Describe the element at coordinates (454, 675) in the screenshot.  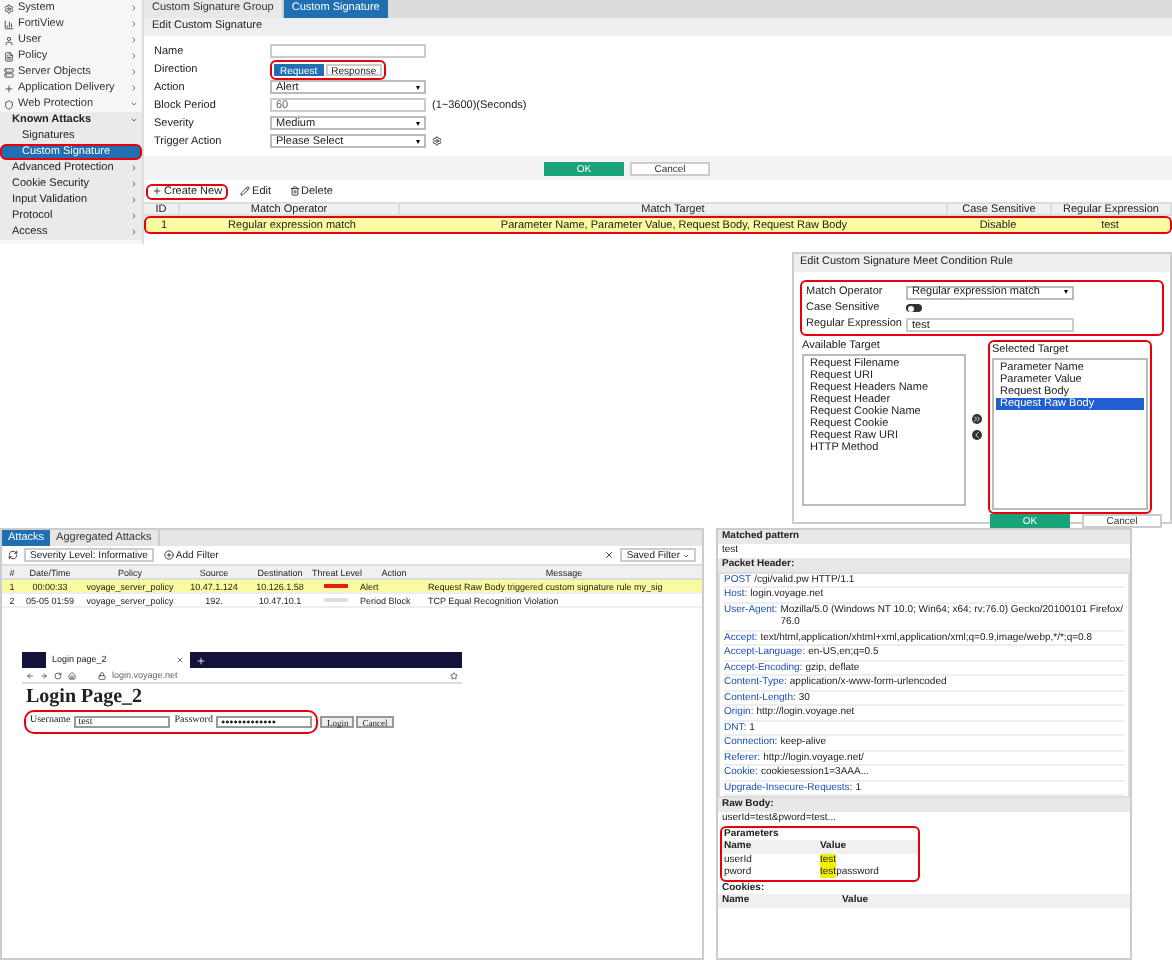
I see `bookmark-icon` at that location.